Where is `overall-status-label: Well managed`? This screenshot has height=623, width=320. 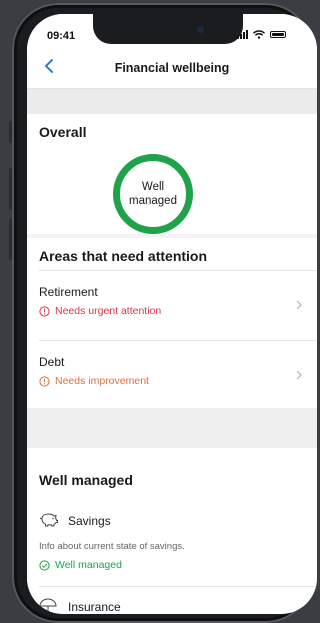 overall-status-label: Well managed is located at coordinates (153, 193).